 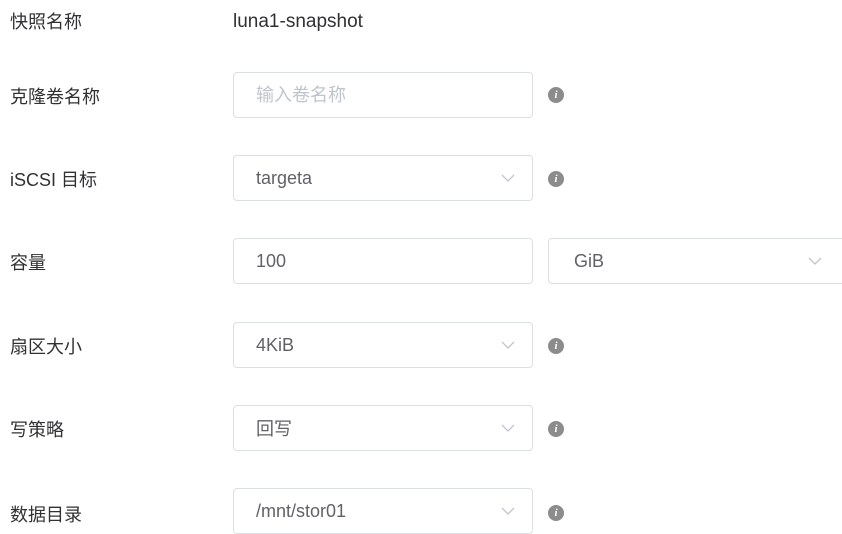 What do you see at coordinates (589, 260) in the screenshot?
I see `capacity-unit-value: GiB` at bounding box center [589, 260].